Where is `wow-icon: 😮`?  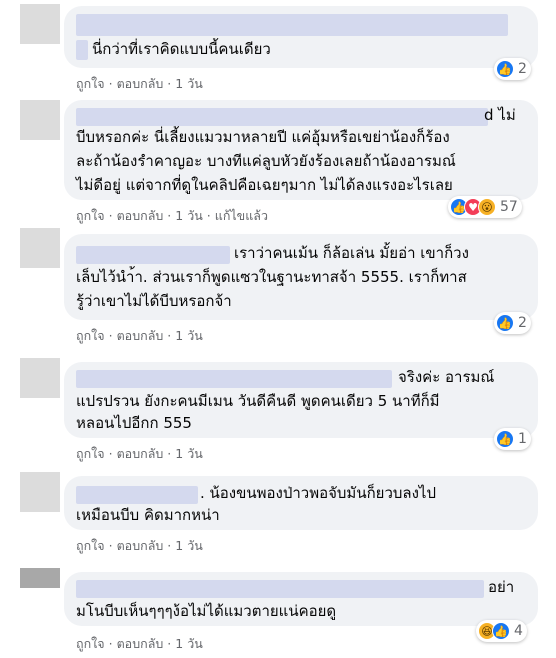
wow-icon: 😮 is located at coordinates (487, 207).